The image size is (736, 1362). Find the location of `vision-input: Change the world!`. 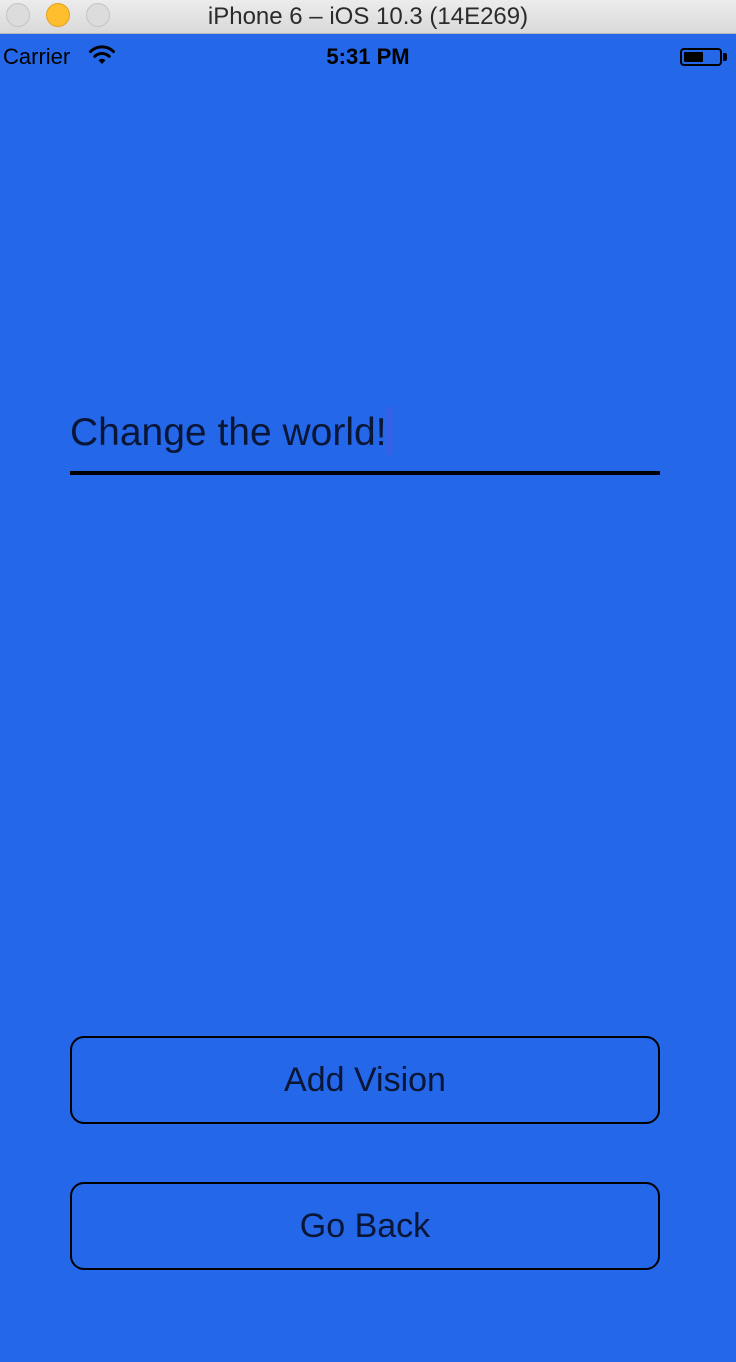

vision-input: Change the world! is located at coordinates (230, 431).